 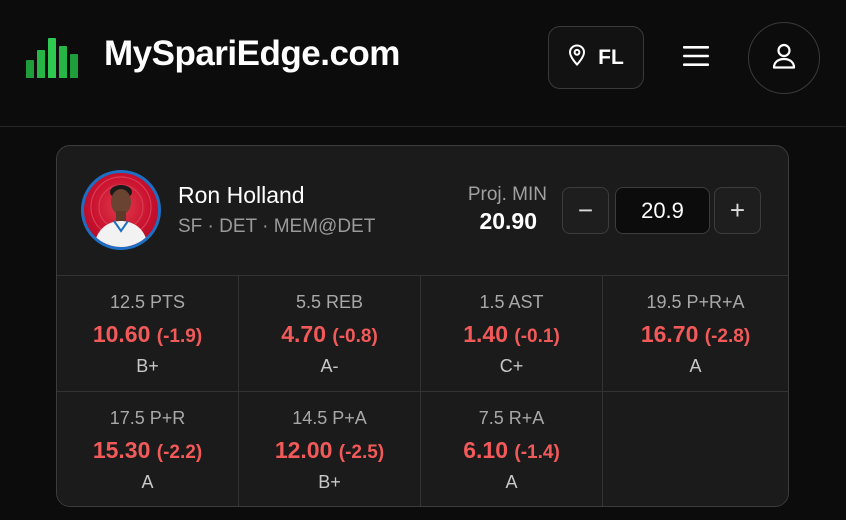 I want to click on prop-card: 7.5 R+A 6.10 (-1.4) A, so click(x=512, y=449).